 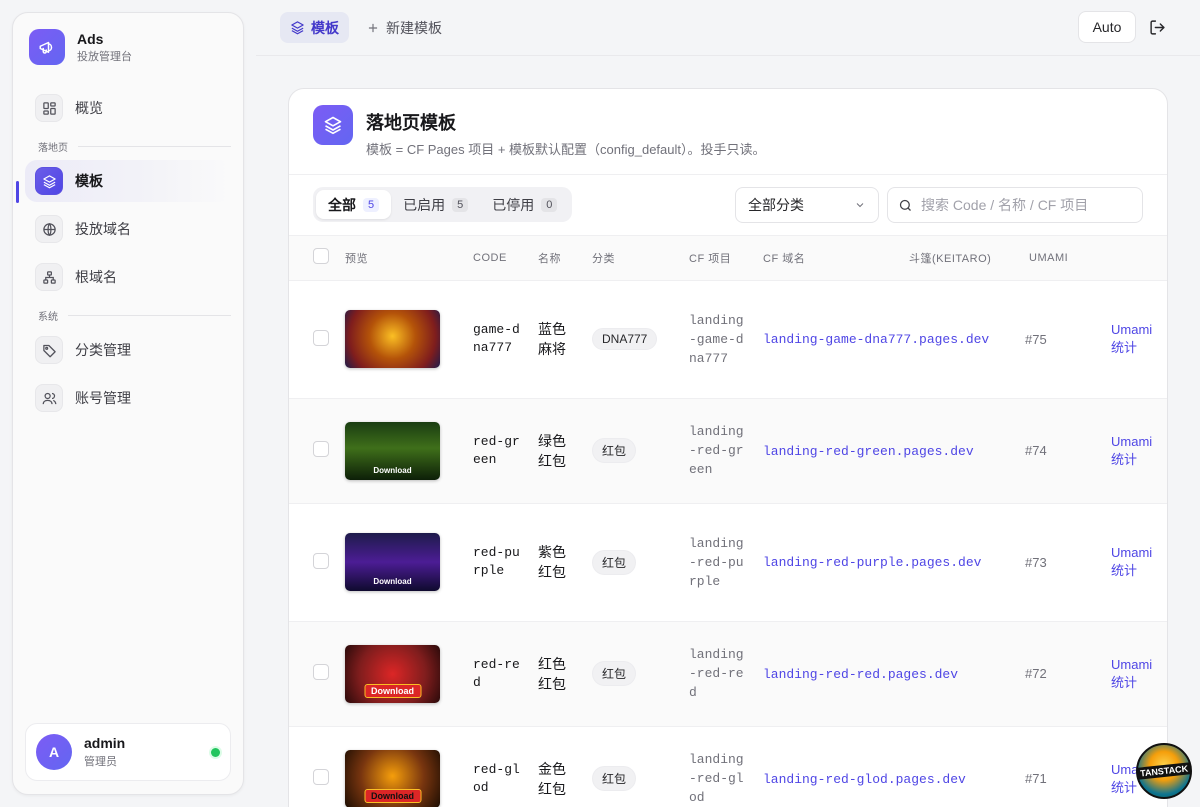 What do you see at coordinates (876, 339) in the screenshot?
I see `cf-domain-link: landing-game-dna777.pages.dev` at bounding box center [876, 339].